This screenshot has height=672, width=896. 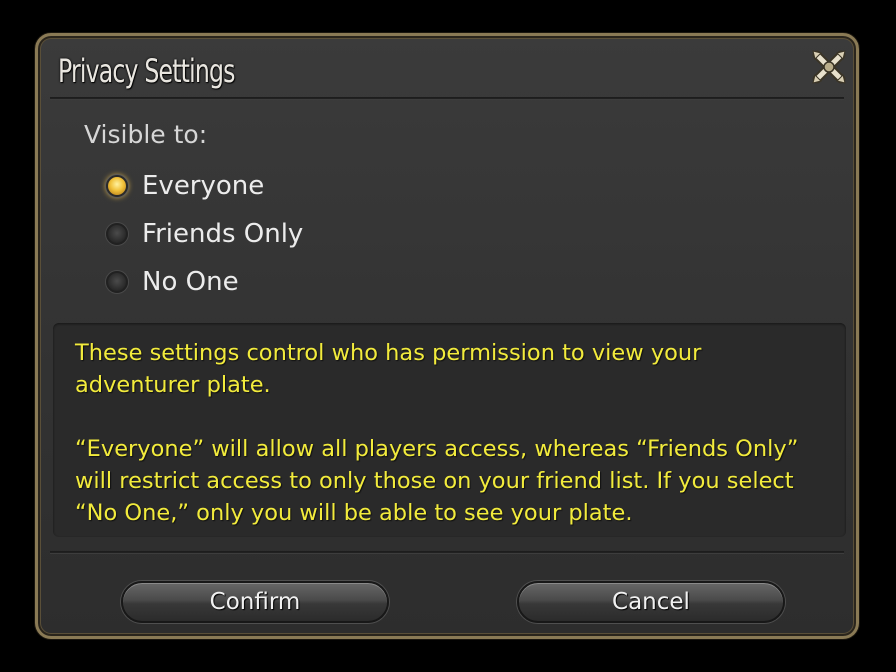 What do you see at coordinates (146, 71) in the screenshot?
I see `dialog-title: Privacy Settings` at bounding box center [146, 71].